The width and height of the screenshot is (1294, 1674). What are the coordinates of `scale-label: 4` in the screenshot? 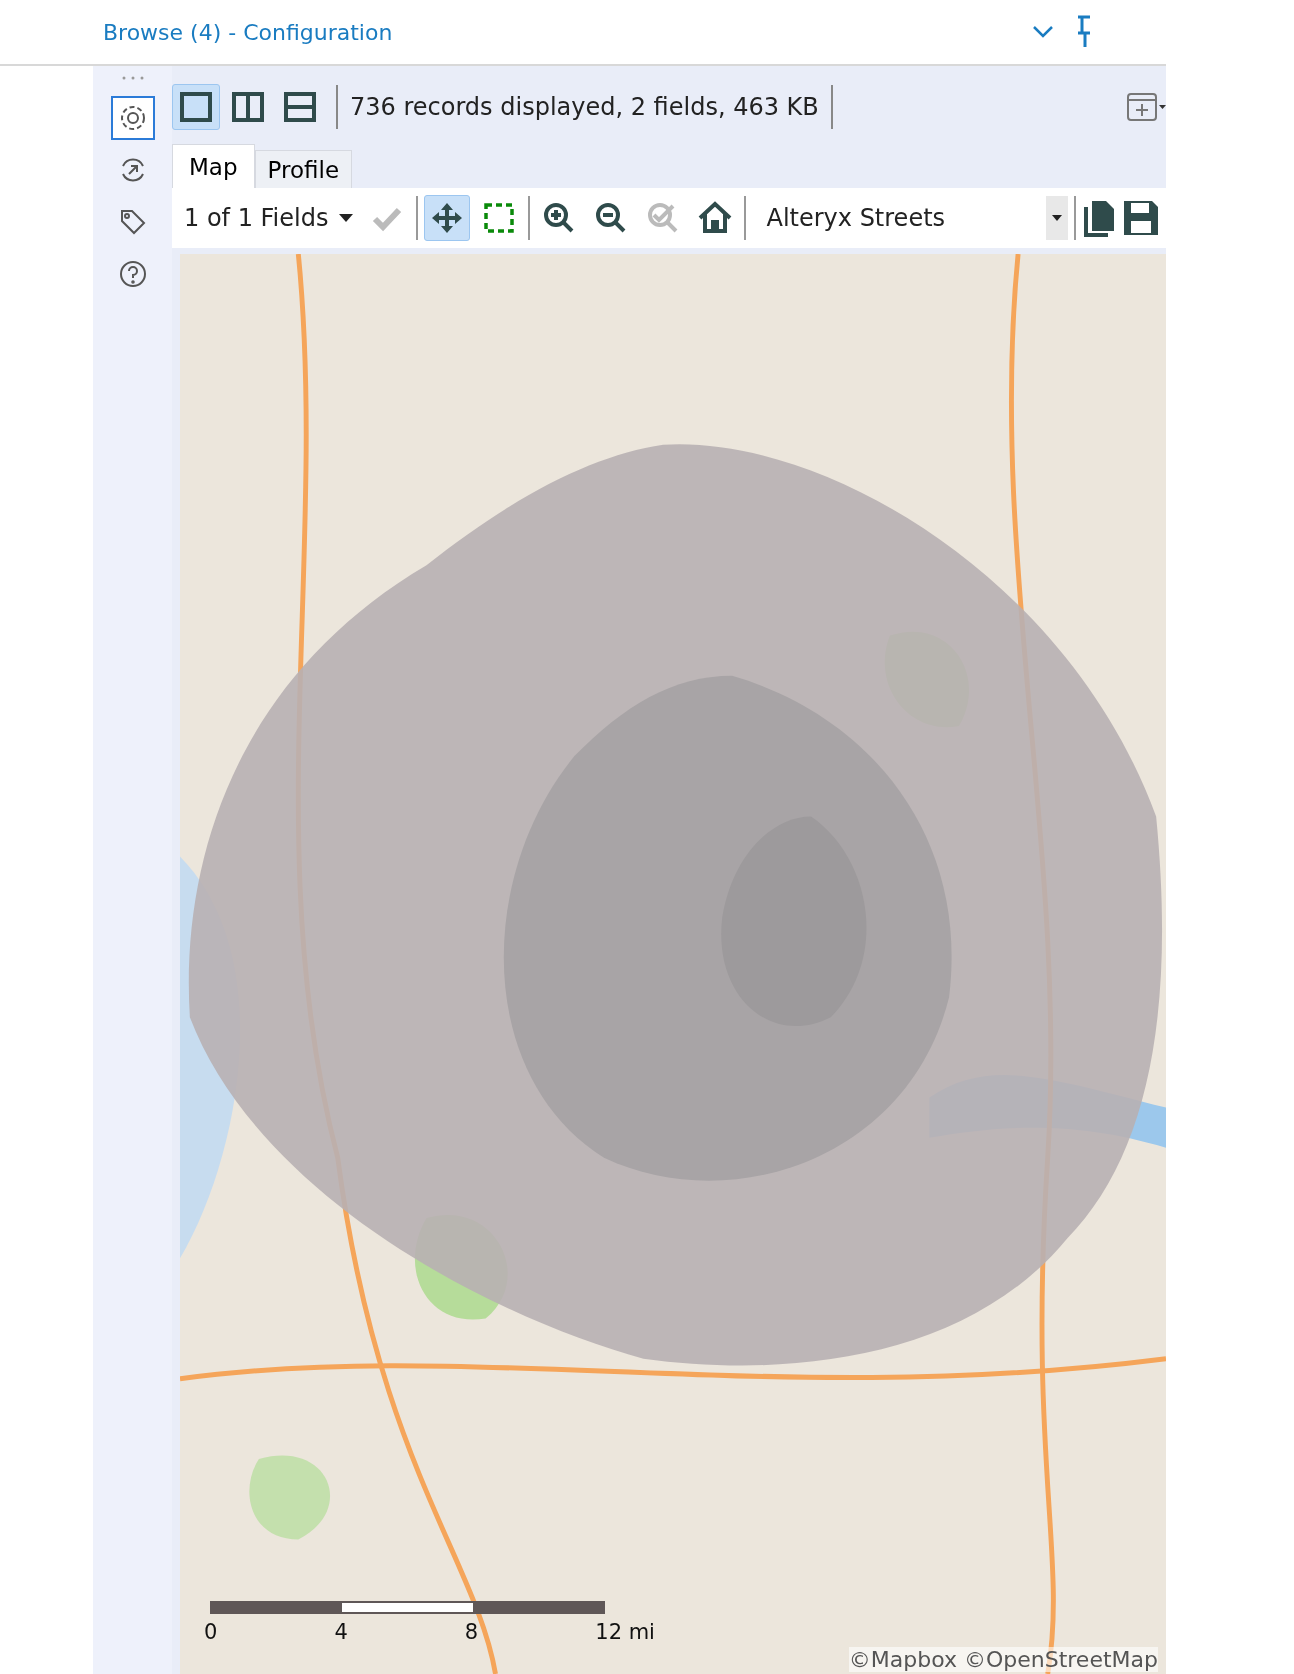 It's located at (341, 1632).